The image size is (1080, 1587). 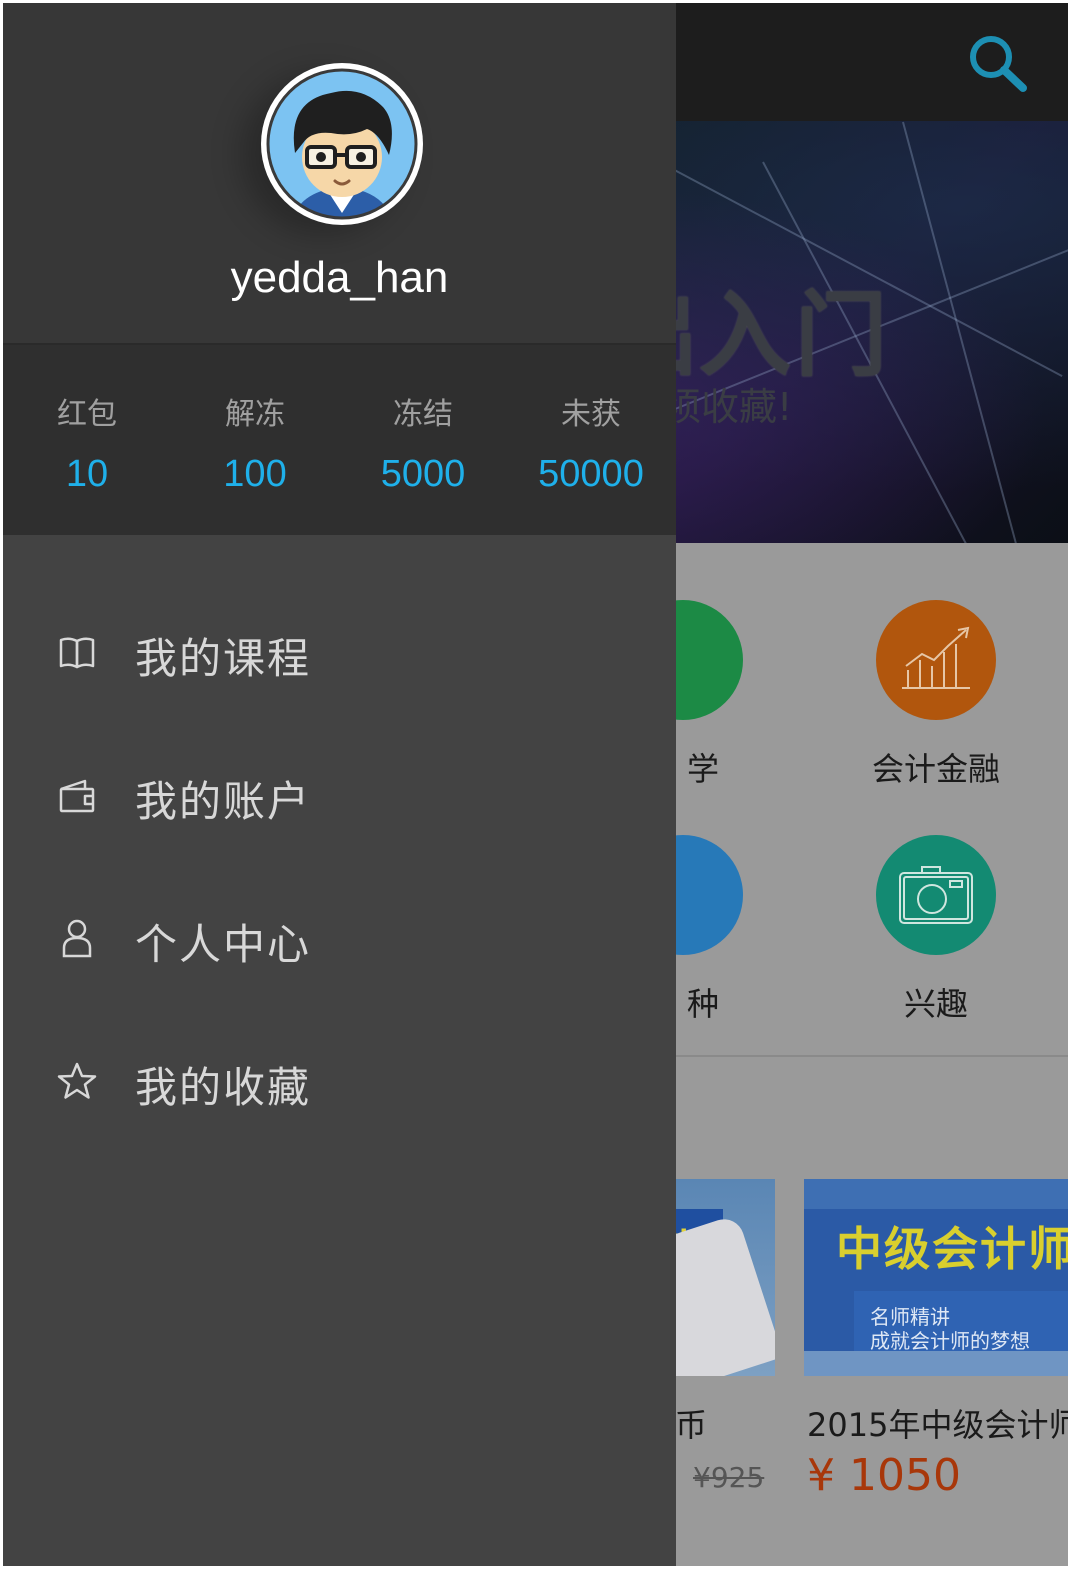 I want to click on menu-item-label: 个人中心, so click(x=223, y=944).